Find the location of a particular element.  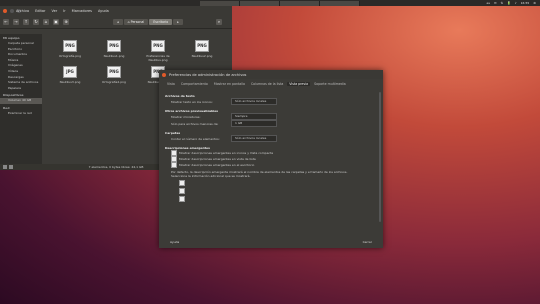

menubar: Archivo Editar Ver Ir Marcadores Ayuda is located at coordinates (54, 11).